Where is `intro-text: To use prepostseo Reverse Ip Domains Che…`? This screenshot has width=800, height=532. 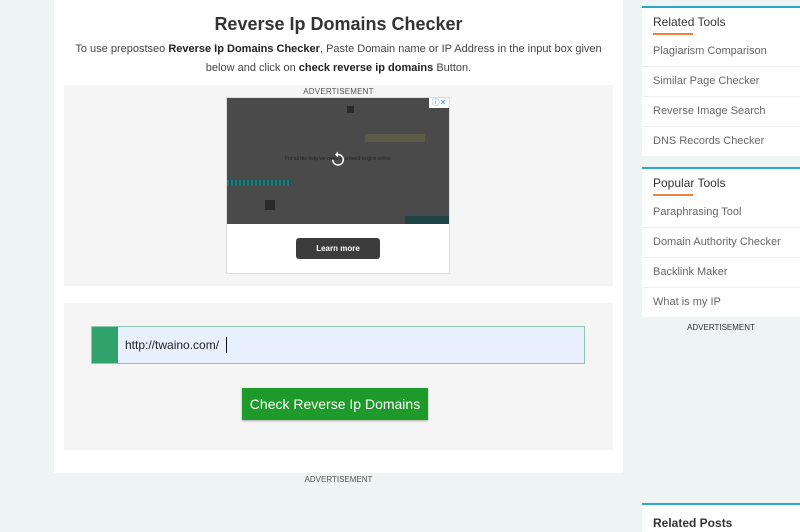
intro-text: To use prepostseo Reverse Ip Domains Che… is located at coordinates (338, 59).